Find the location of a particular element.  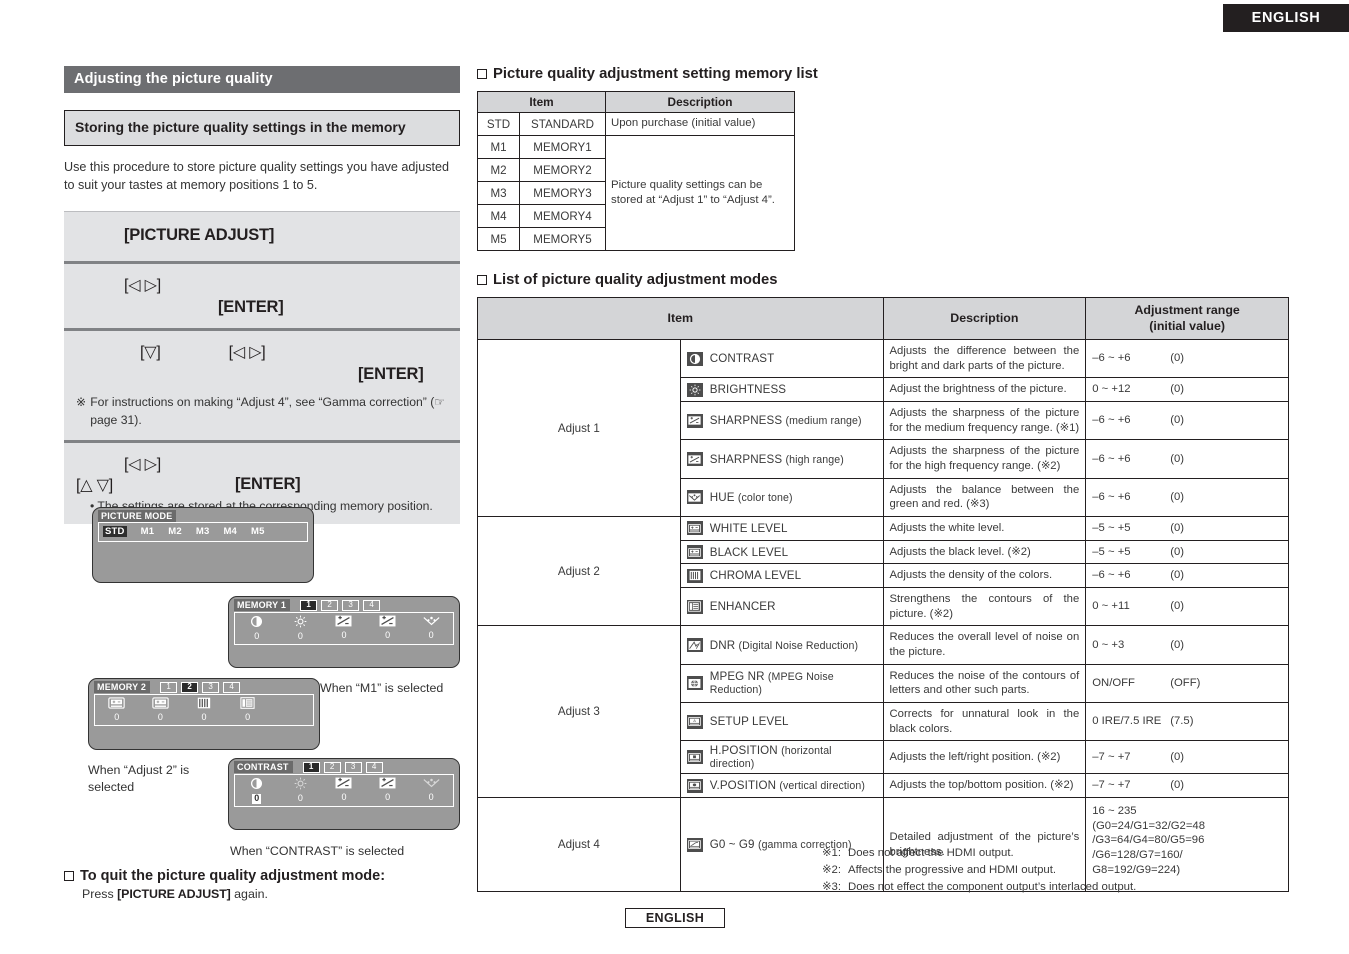

osd-picture-mode-title: PICTURE MODE is located at coordinates (137, 516).